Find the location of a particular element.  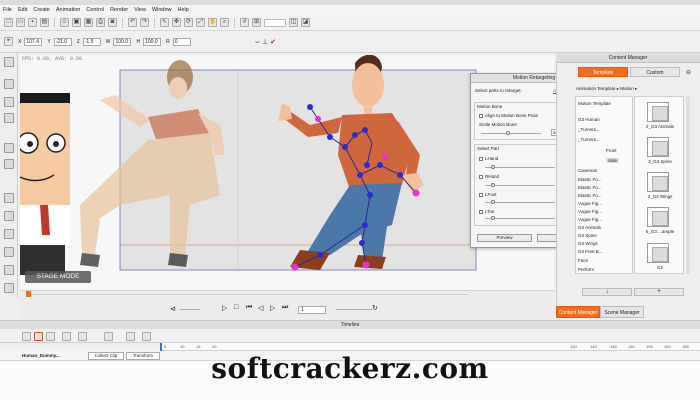

flip-horizontal-icon: ⌣ is located at coordinates (257, 42).